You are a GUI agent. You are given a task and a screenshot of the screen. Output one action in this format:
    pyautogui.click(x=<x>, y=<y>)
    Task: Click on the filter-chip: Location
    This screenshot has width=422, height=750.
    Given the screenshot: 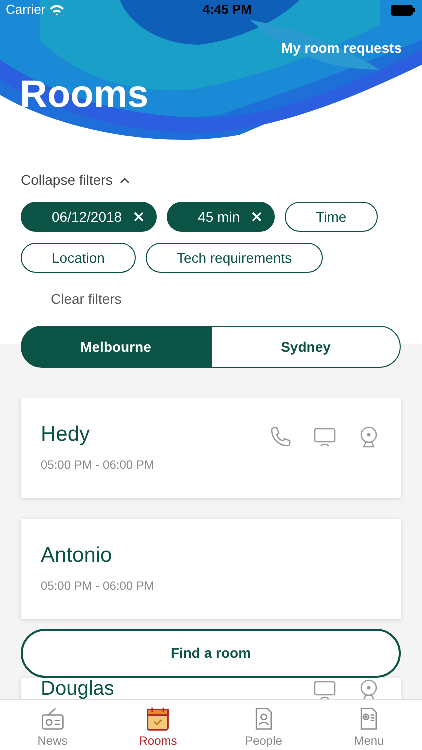 What is the action you would take?
    pyautogui.click(x=78, y=258)
    